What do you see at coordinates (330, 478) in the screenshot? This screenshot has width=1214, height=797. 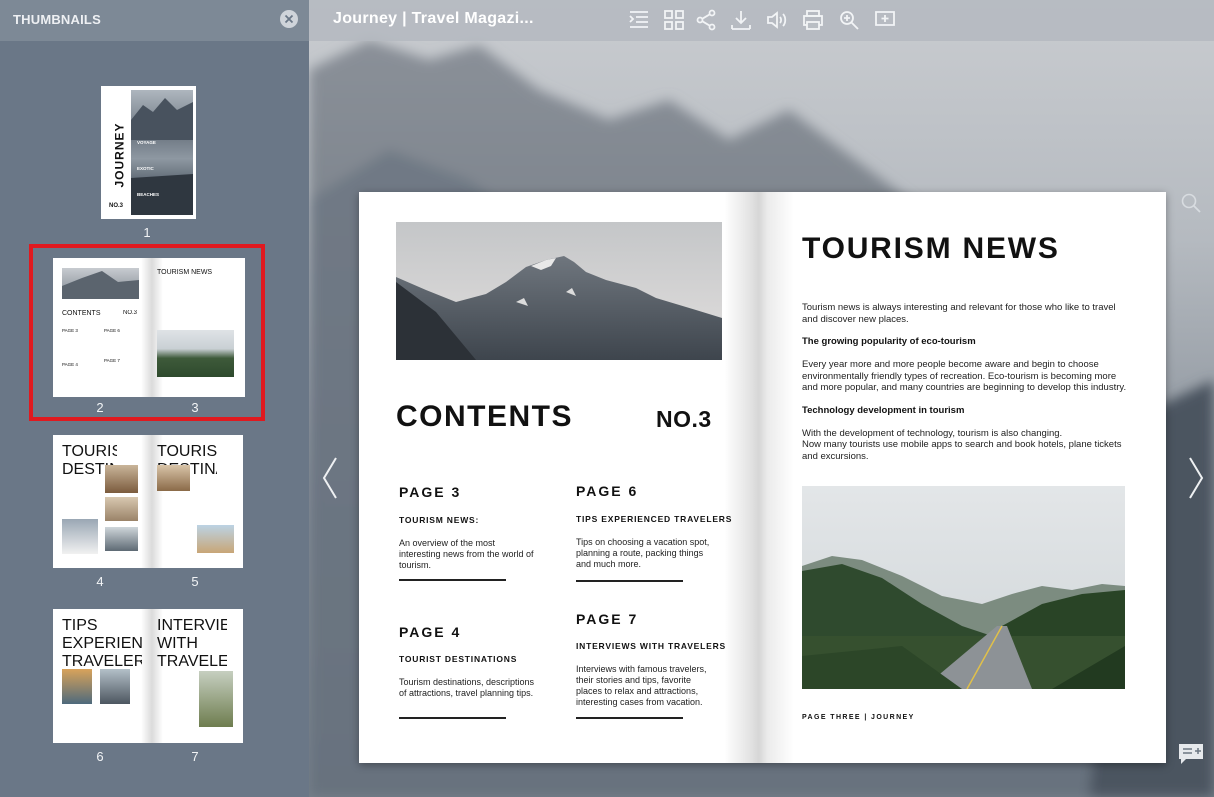 I see `previous-page-arrow-icon` at bounding box center [330, 478].